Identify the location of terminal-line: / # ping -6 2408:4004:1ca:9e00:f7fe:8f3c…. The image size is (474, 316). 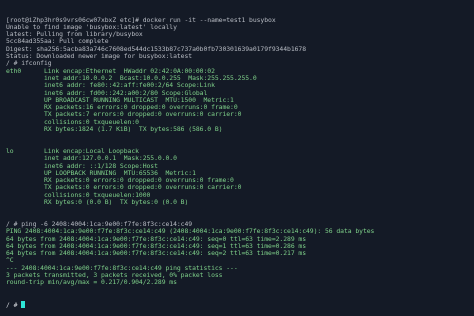
(99, 224).